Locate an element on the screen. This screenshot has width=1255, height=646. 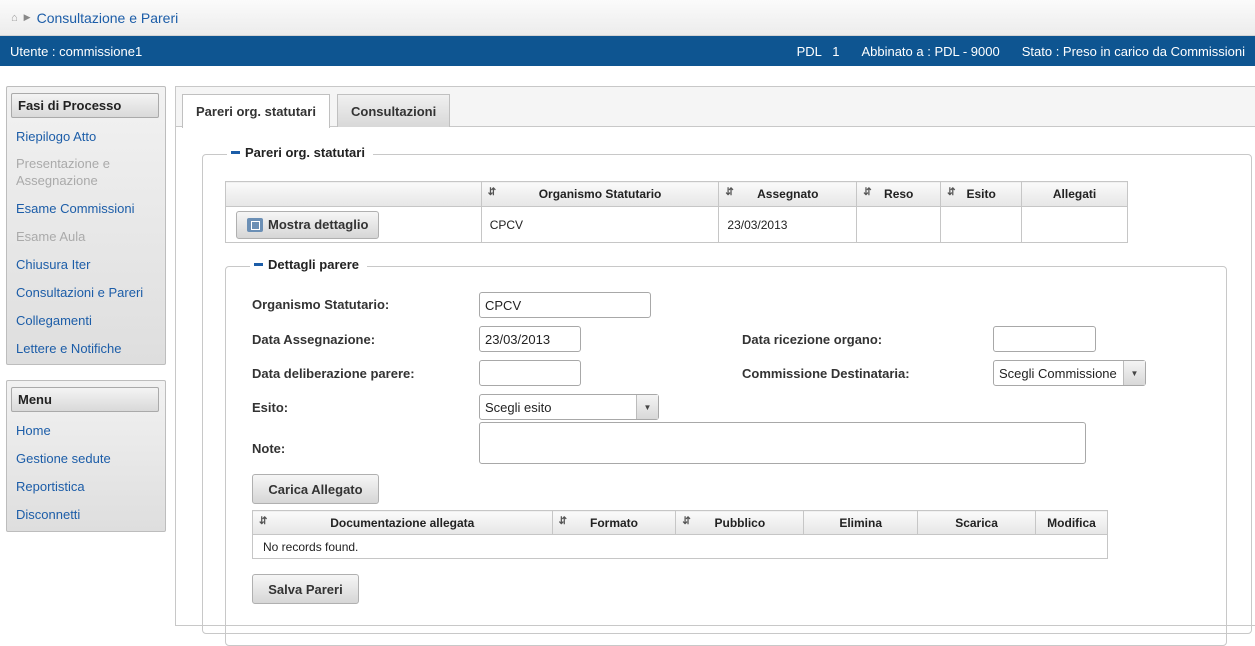
sidebar-item-consultazioni-pareri: Consultazioni e Pareri is located at coordinates (86, 292).